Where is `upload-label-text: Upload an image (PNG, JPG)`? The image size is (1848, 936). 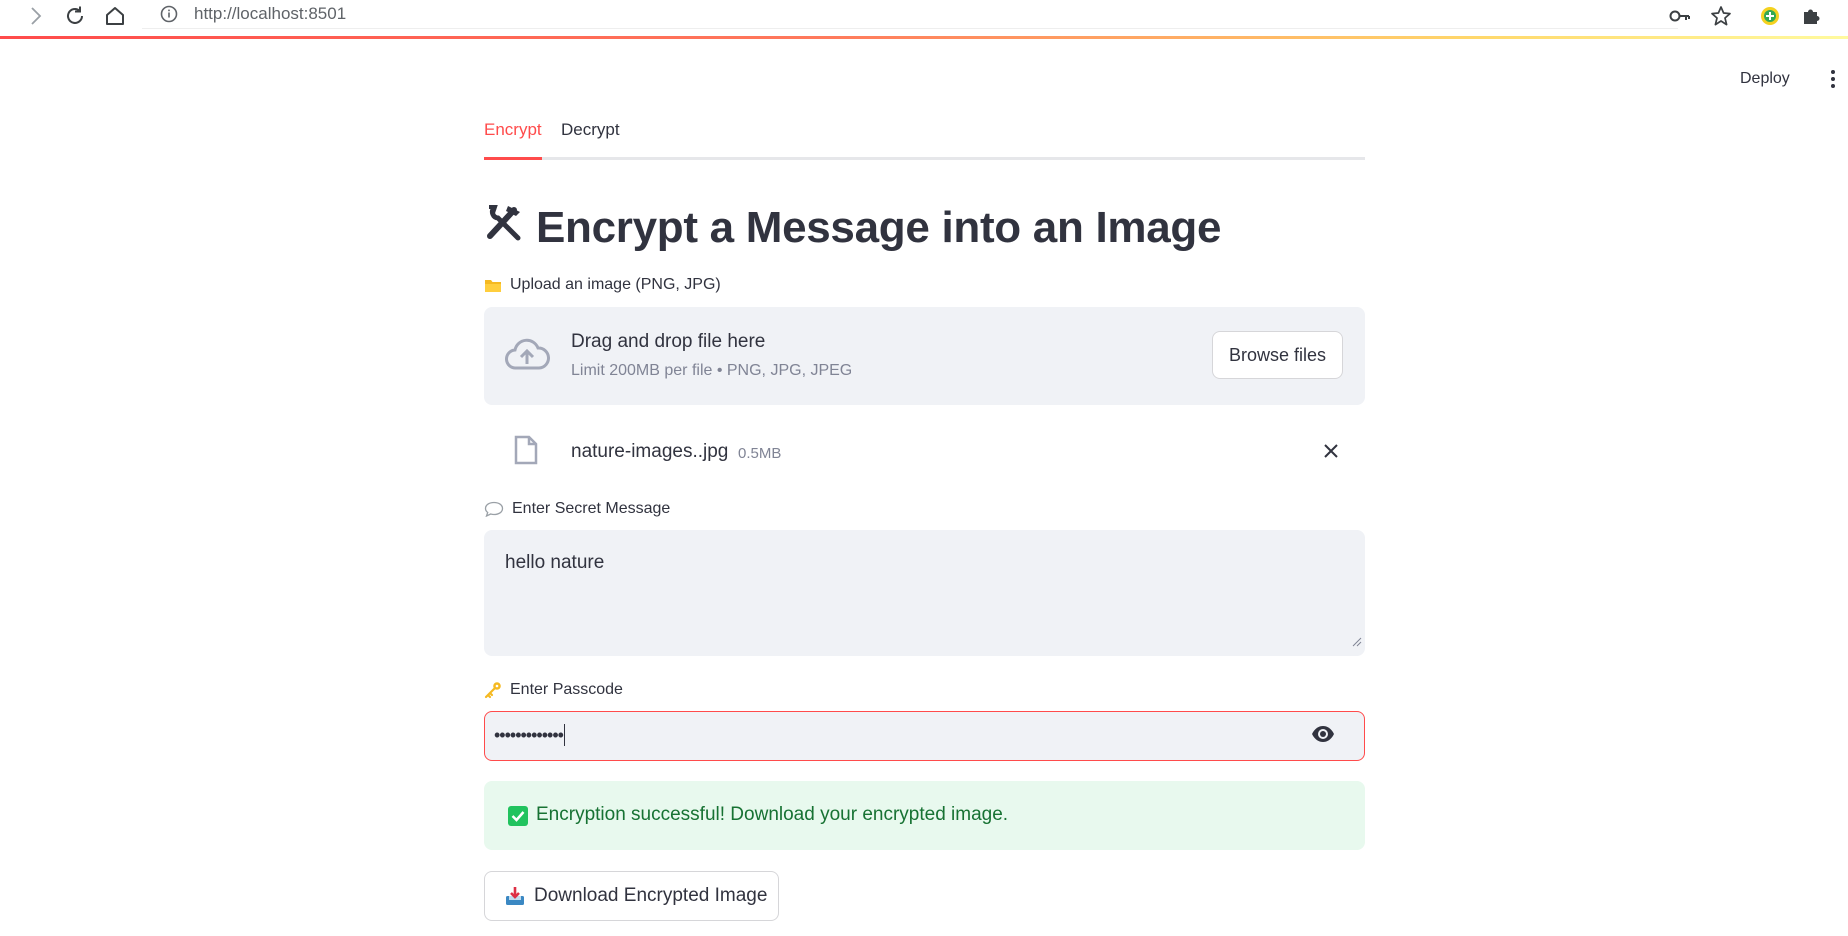
upload-label-text: Upload an image (PNG, JPG) is located at coordinates (615, 284).